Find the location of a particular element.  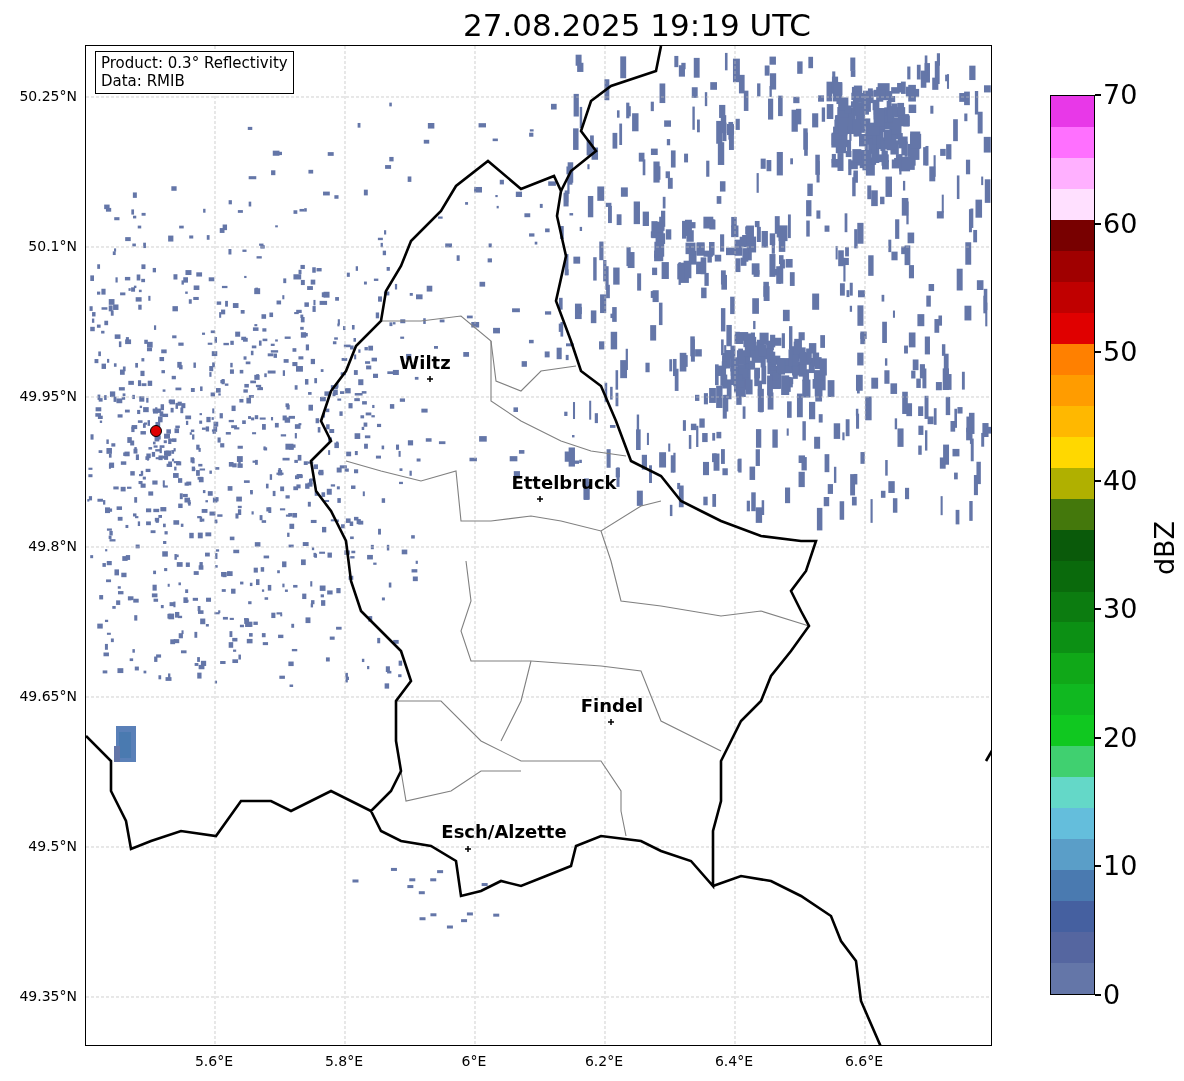

longitude-tick-label: 6.4°E is located at coordinates (734, 1061).